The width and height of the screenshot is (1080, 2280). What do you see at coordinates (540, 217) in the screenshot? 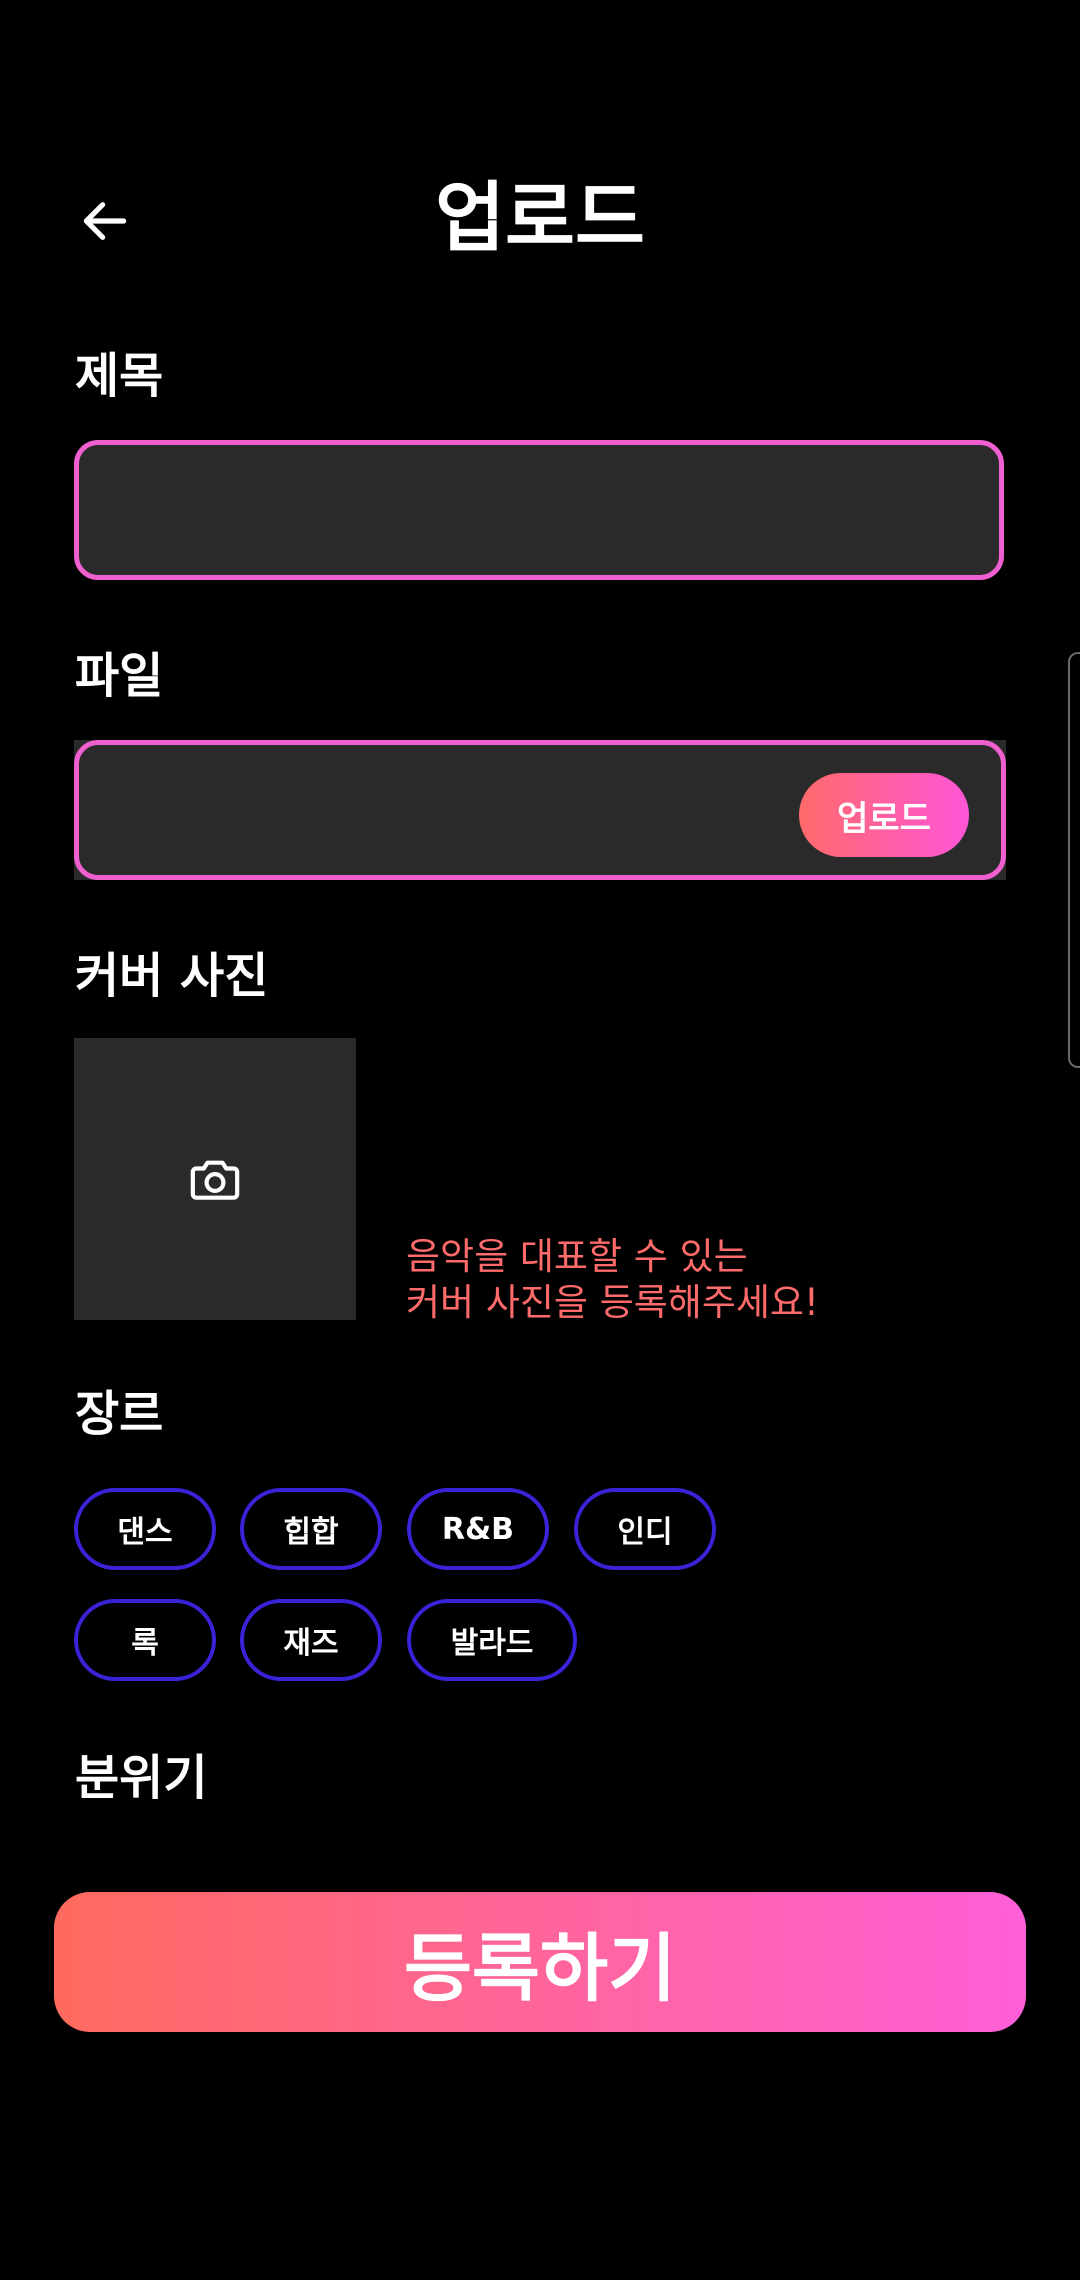
I see `page-title: 업로드` at bounding box center [540, 217].